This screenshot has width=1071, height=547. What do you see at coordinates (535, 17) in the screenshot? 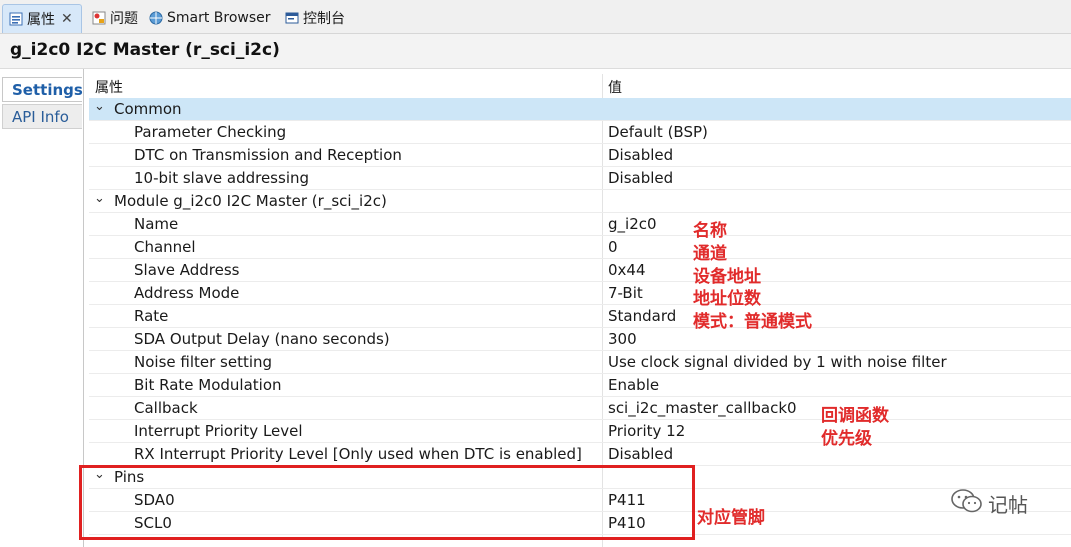
I see `view-tab-bar: 属性 ✕ 问题 Smart Browser 控制台` at bounding box center [535, 17].